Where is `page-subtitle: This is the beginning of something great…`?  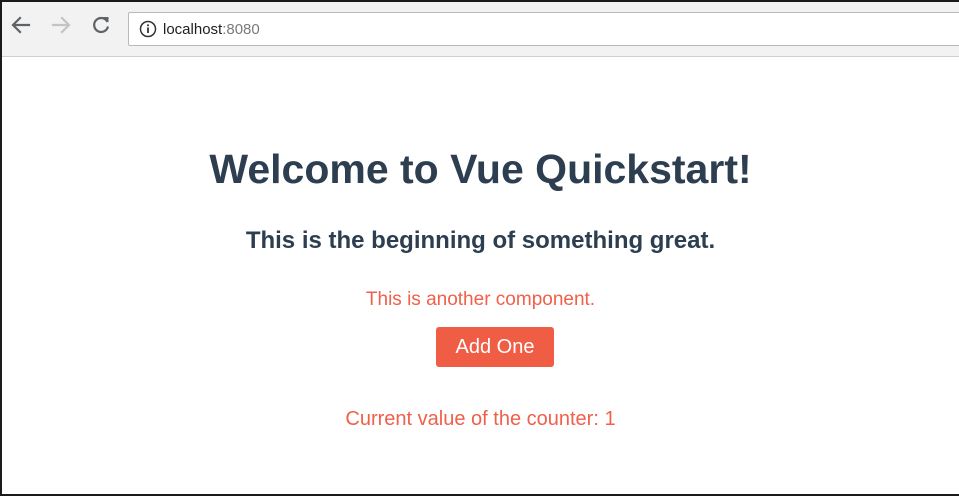 page-subtitle: This is the beginning of something great… is located at coordinates (480, 240).